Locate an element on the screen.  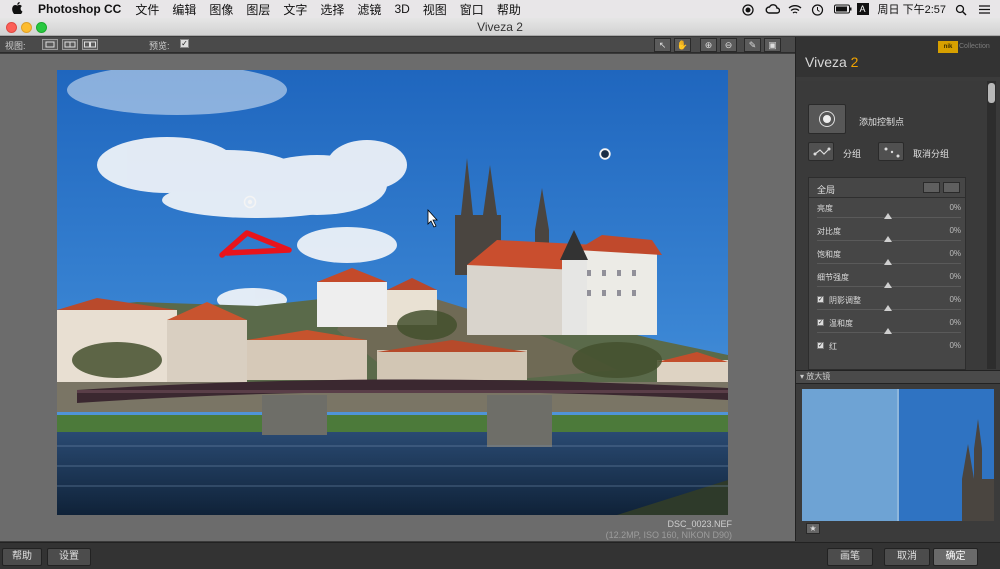
nik-collection-label: Collection is located at coordinates (974, 46).